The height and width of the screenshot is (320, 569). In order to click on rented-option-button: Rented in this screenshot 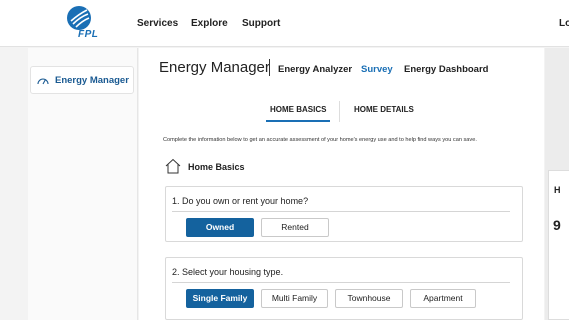, I will do `click(295, 227)`.